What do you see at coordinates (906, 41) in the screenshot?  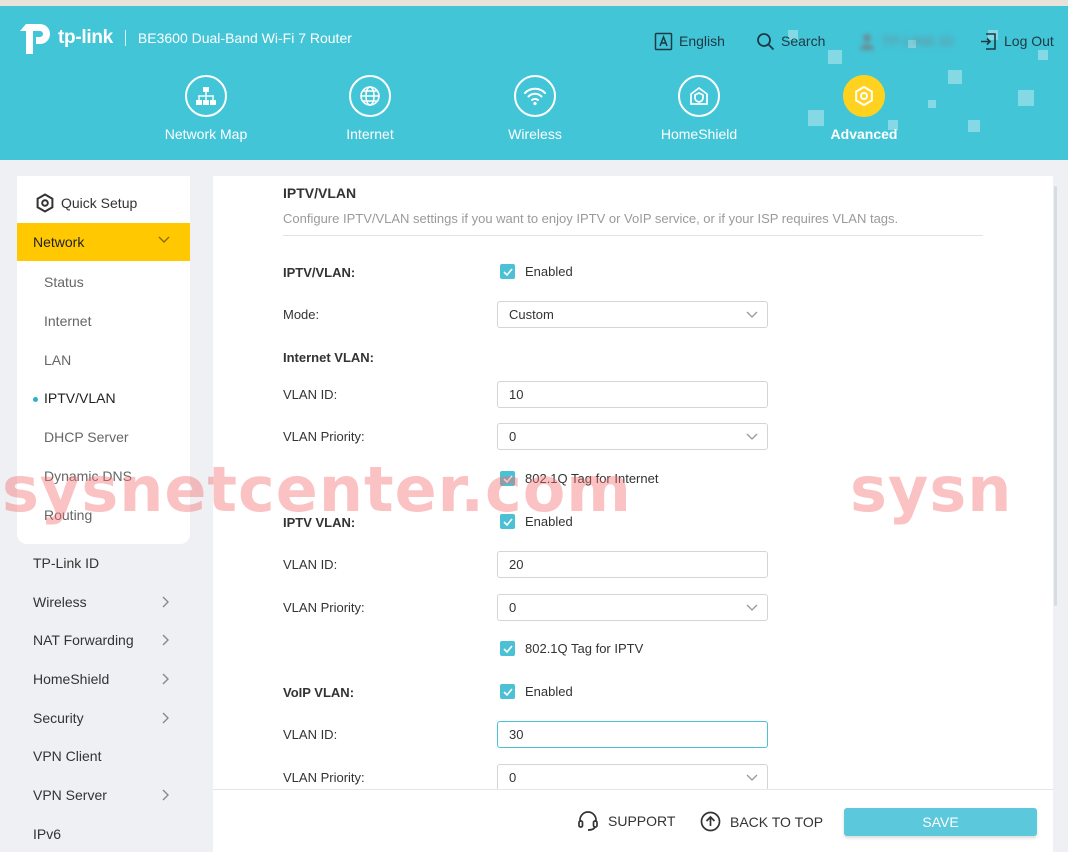 I see `account-button: TP-LINK ID` at bounding box center [906, 41].